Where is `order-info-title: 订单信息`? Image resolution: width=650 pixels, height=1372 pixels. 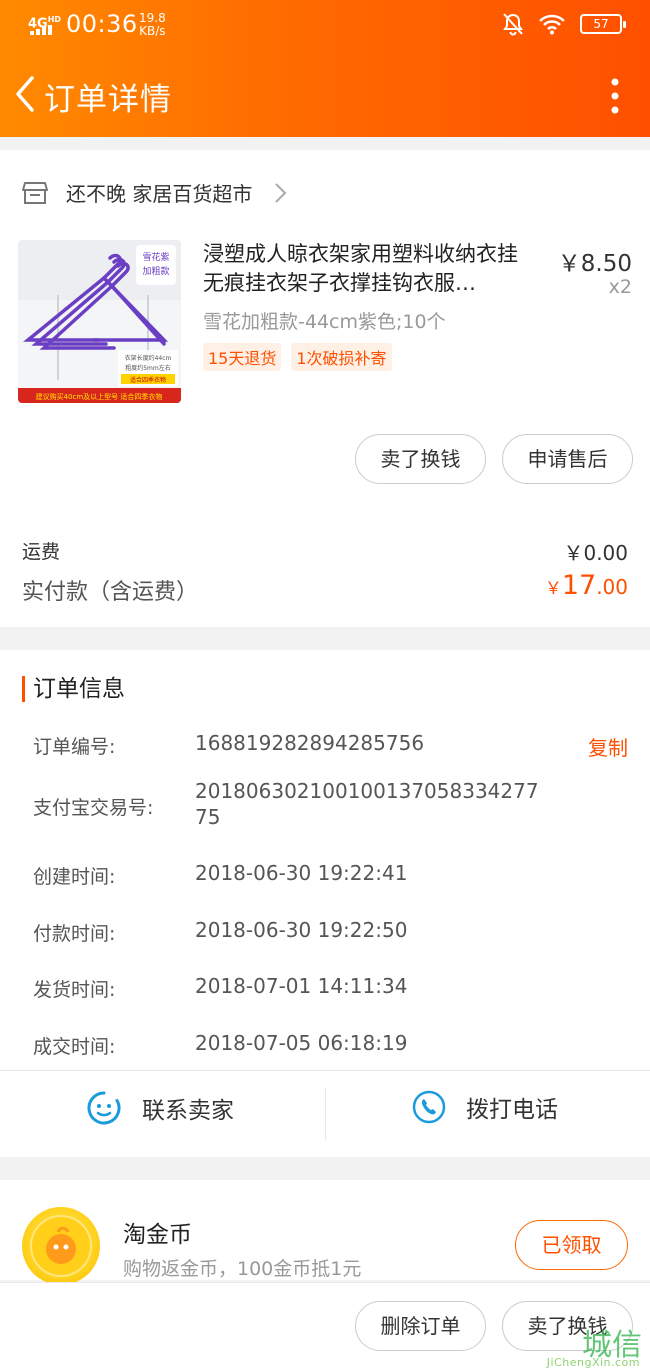 order-info-title: 订单信息 is located at coordinates (73, 689).